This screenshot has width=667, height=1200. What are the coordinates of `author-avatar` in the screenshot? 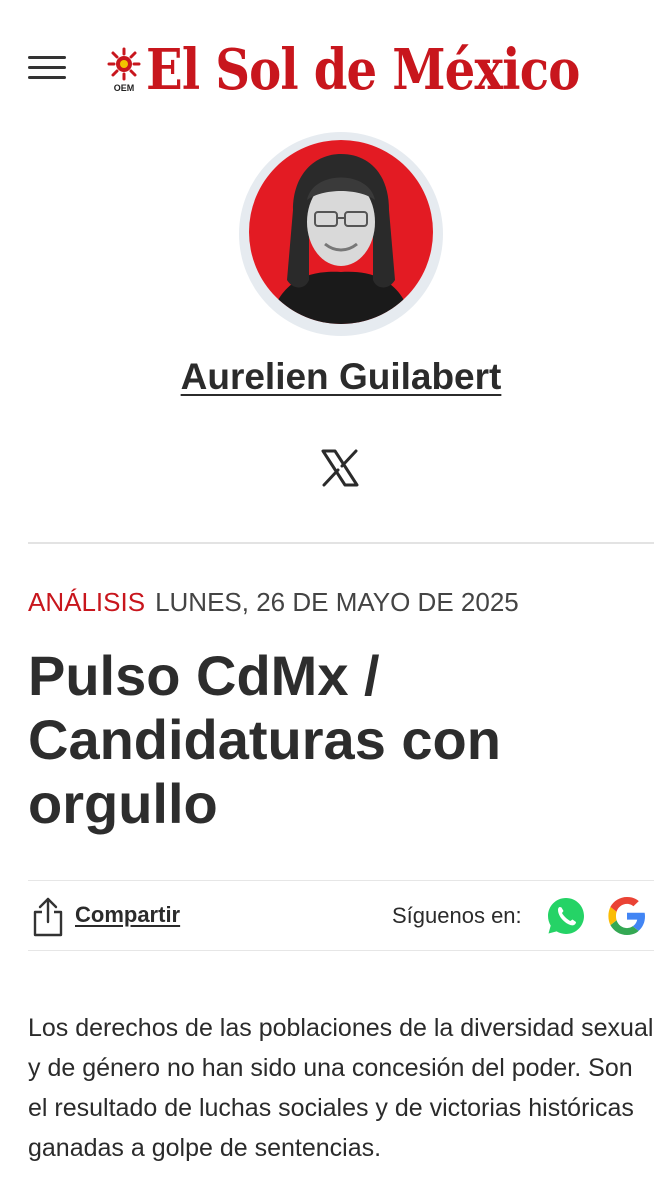 It's located at (341, 234).